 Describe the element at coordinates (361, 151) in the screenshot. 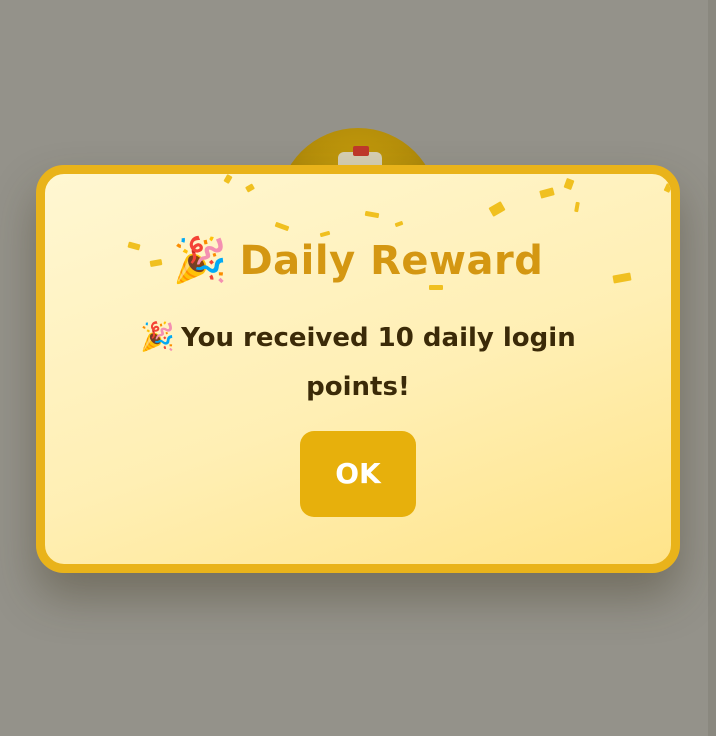

I see `mascot-hat-top` at that location.